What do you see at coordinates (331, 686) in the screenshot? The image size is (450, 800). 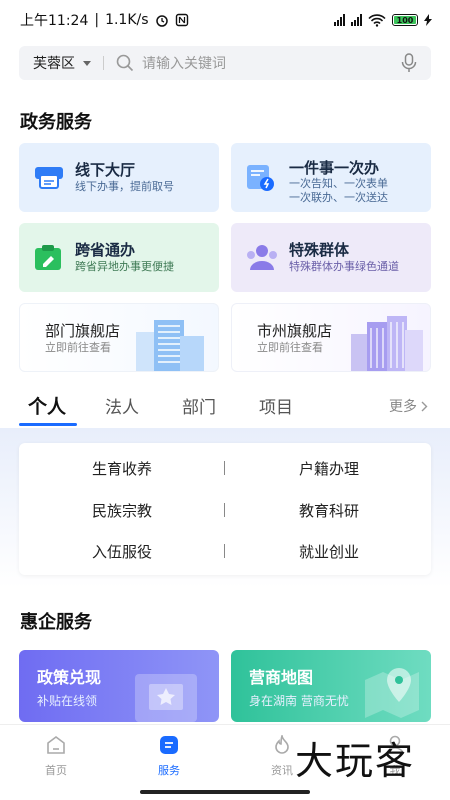 I see `card-business-map: 营商地图 身在湖南 营商无忧` at bounding box center [331, 686].